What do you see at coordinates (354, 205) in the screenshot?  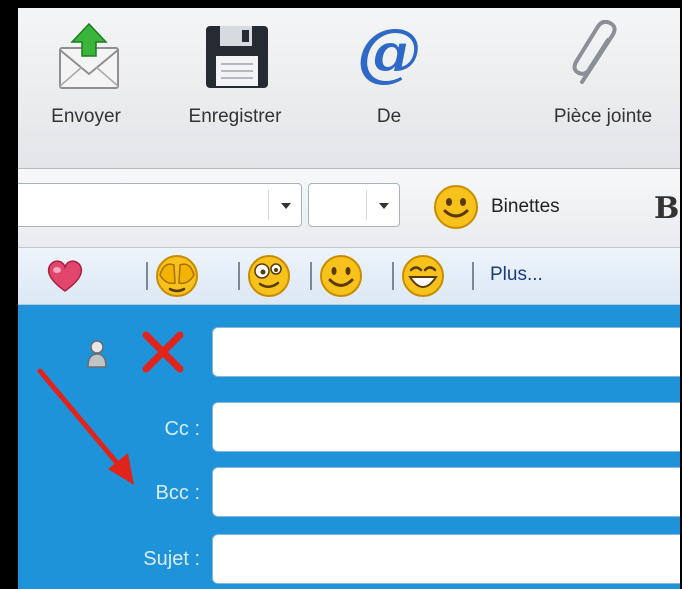 I see `font-size-select` at bounding box center [354, 205].